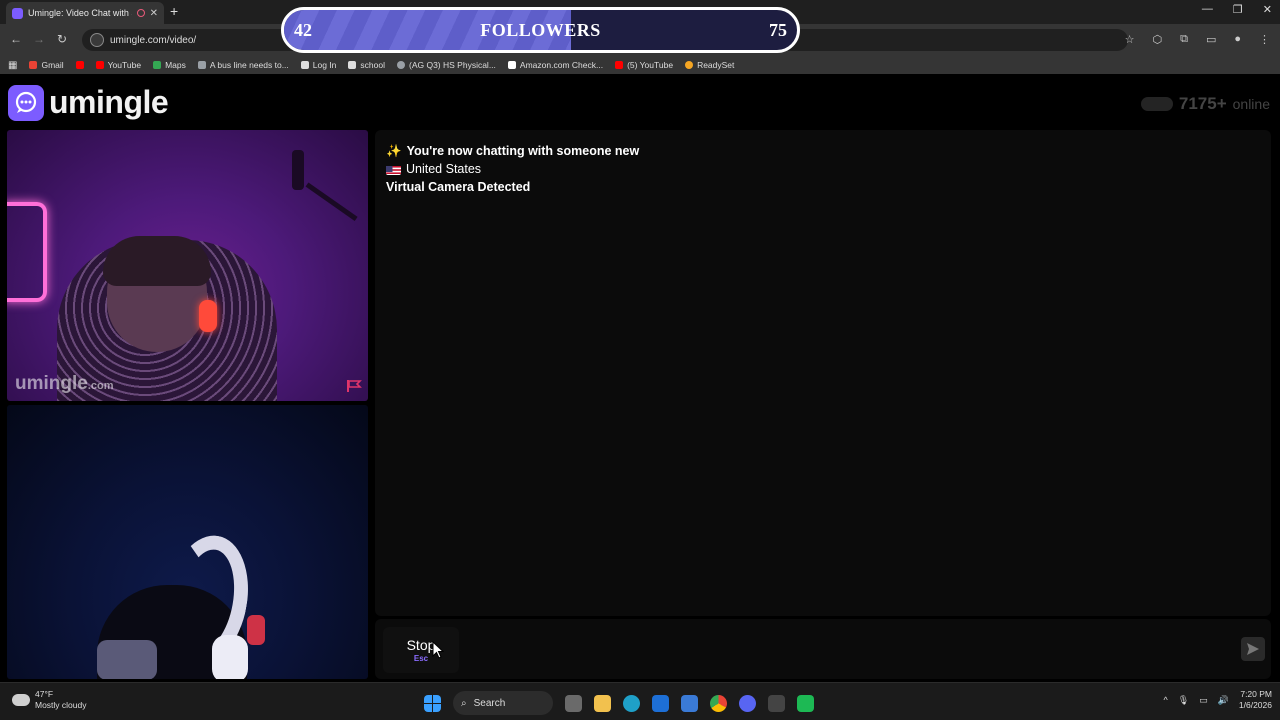  I want to click on red-light, so click(256, 630).